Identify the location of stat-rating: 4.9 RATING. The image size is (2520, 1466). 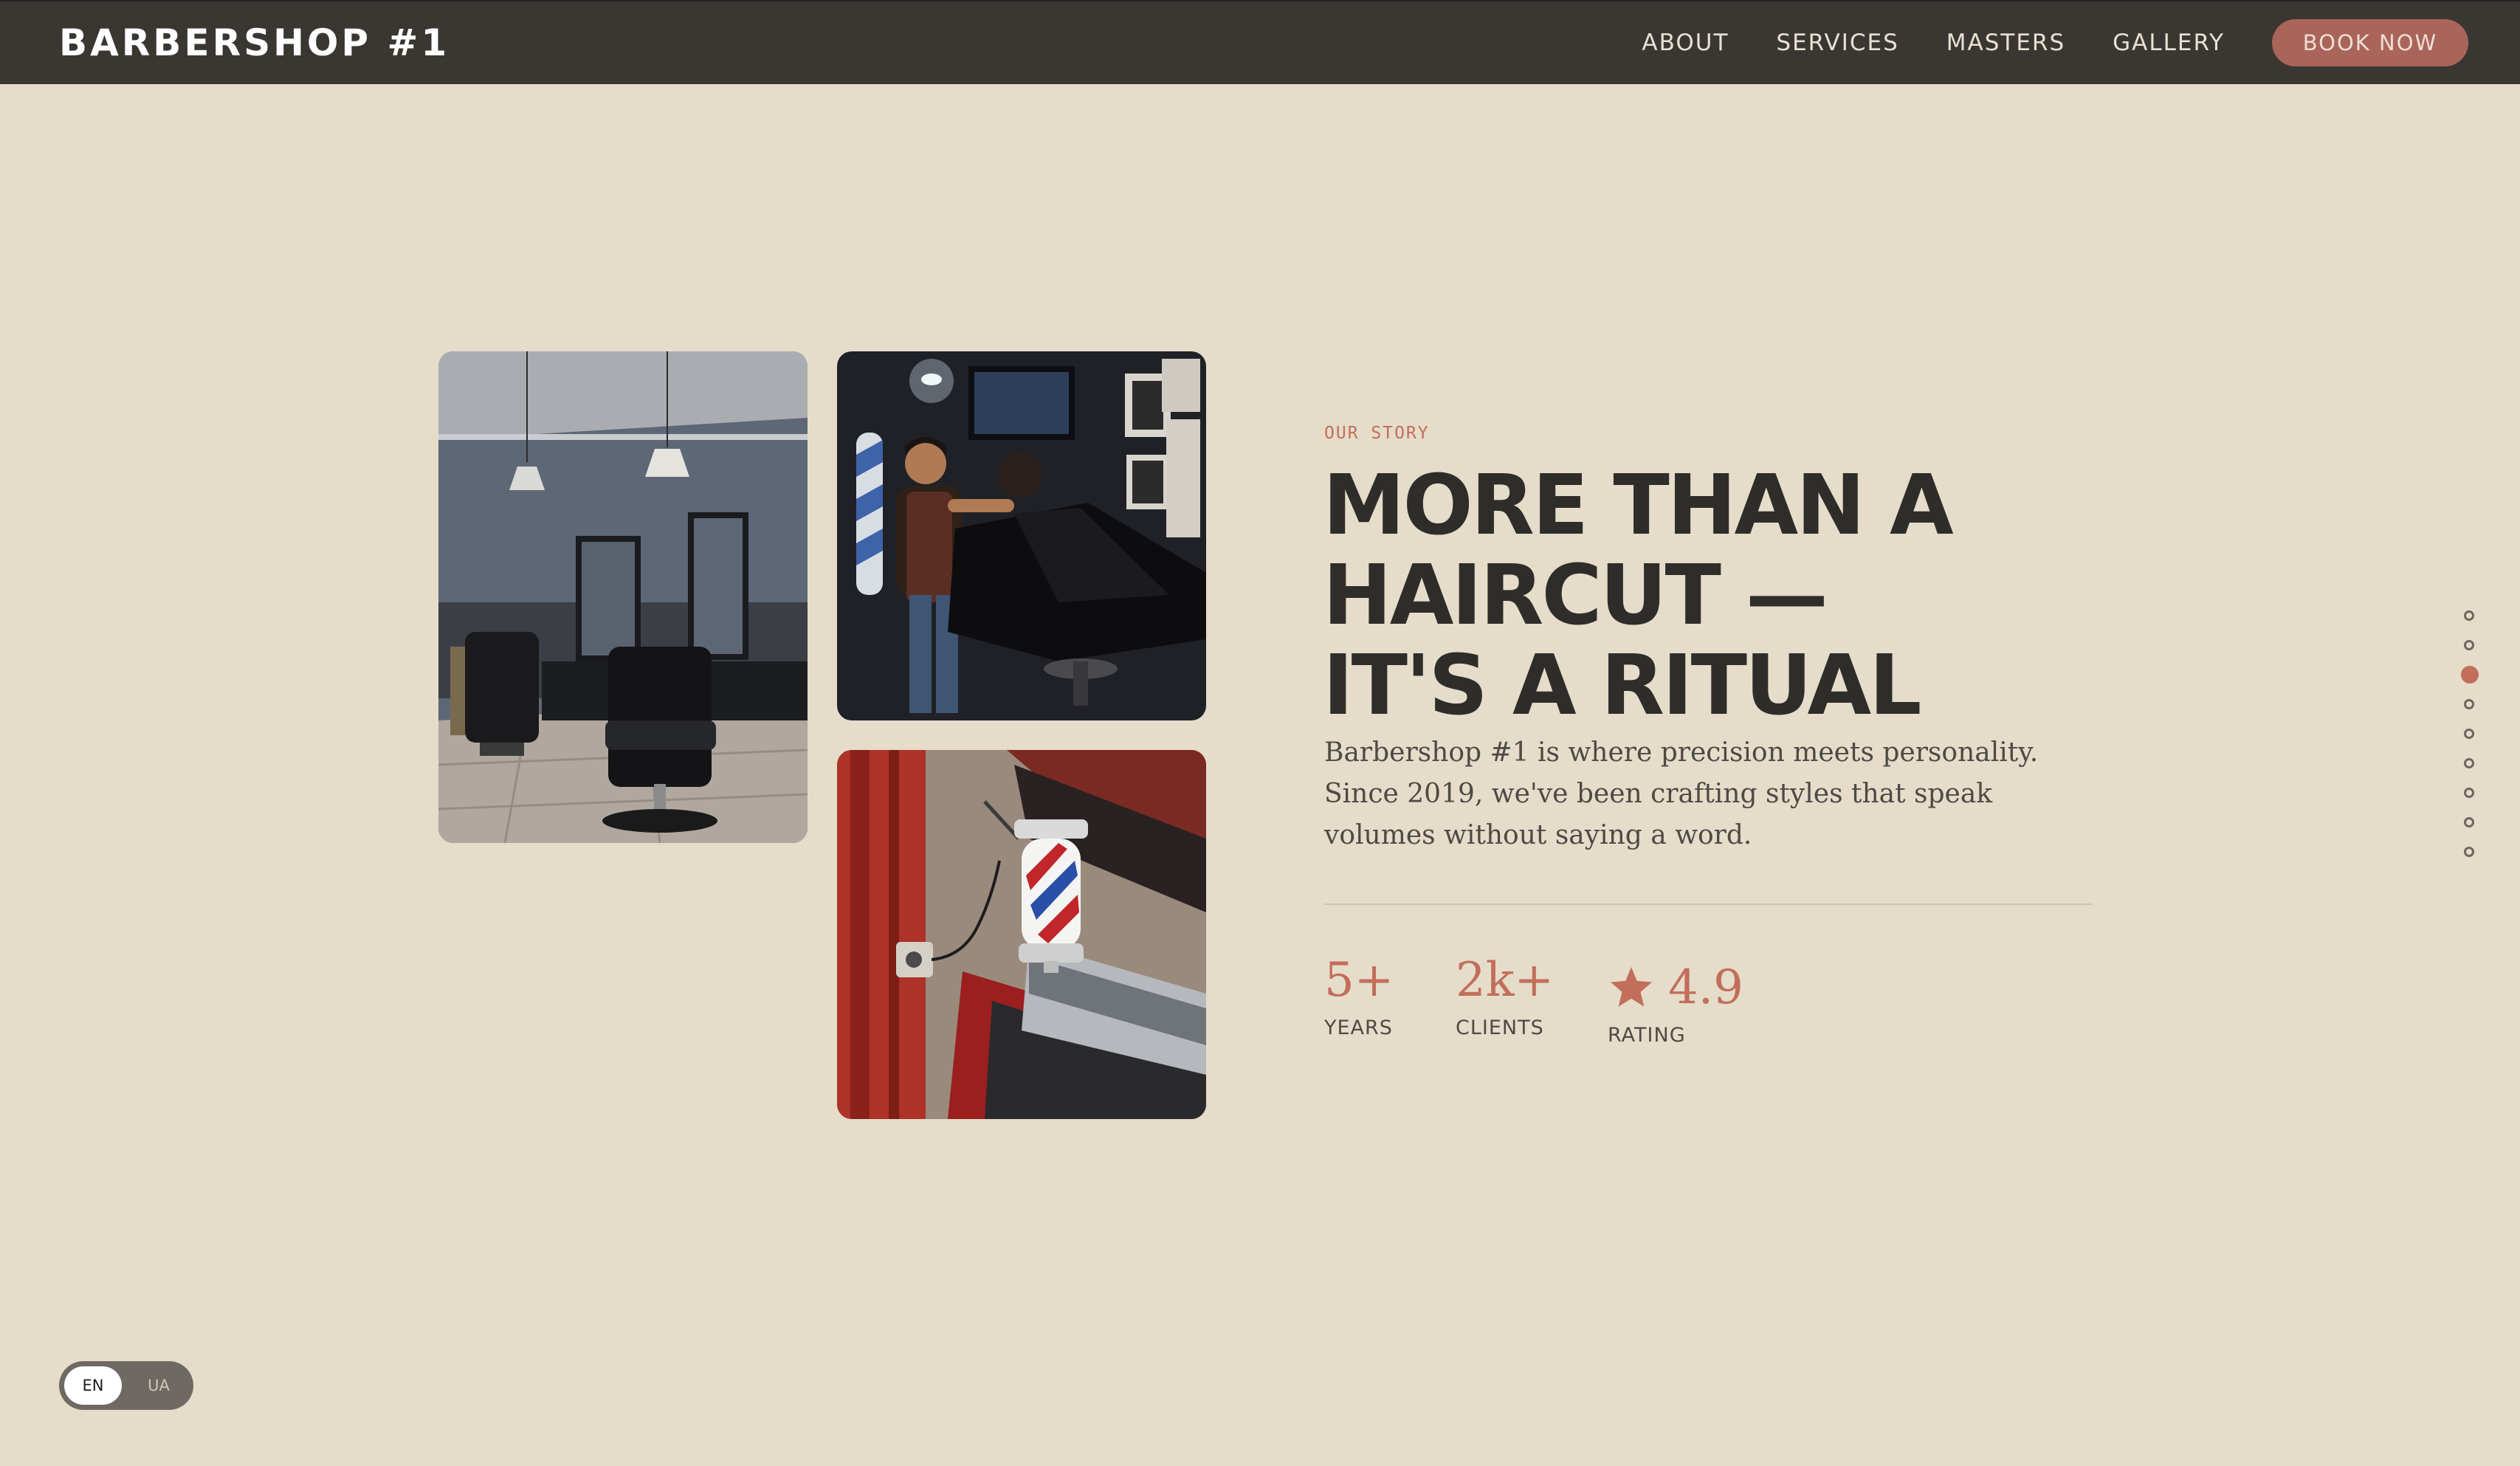
(1675, 1004).